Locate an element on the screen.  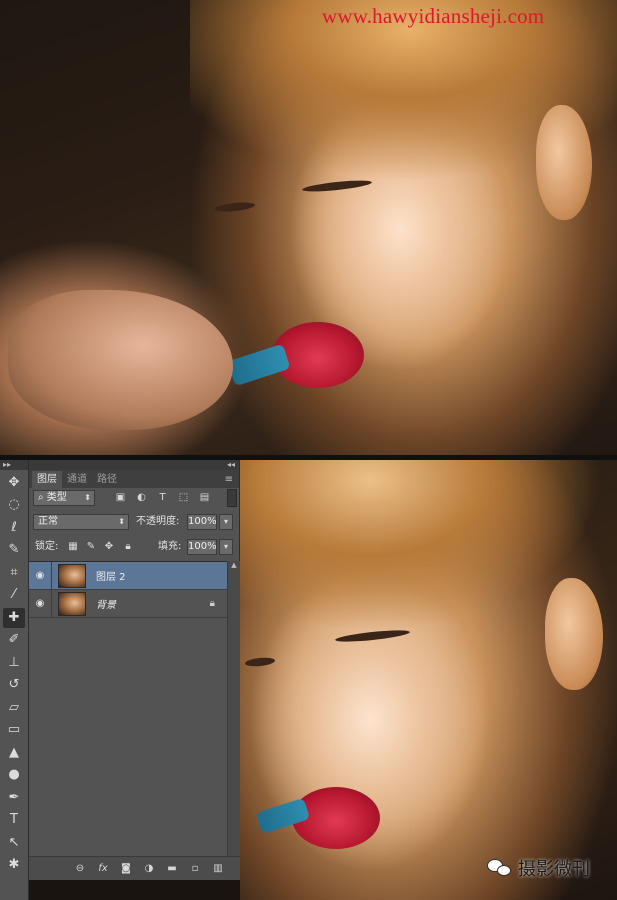
tab-layers: 图层 is located at coordinates (47, 479).